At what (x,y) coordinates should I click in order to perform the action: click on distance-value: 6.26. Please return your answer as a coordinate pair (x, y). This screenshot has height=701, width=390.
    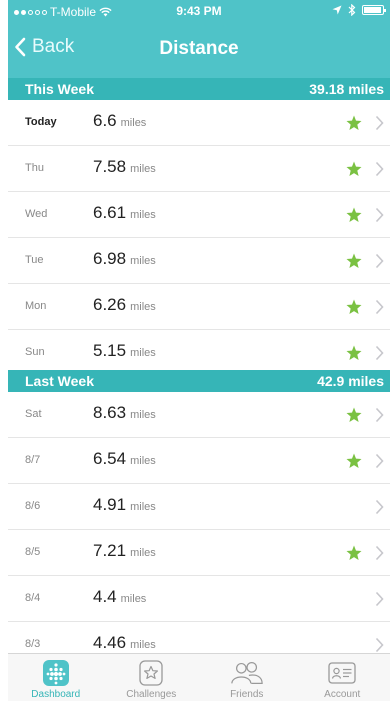
    Looking at the image, I should click on (110, 304).